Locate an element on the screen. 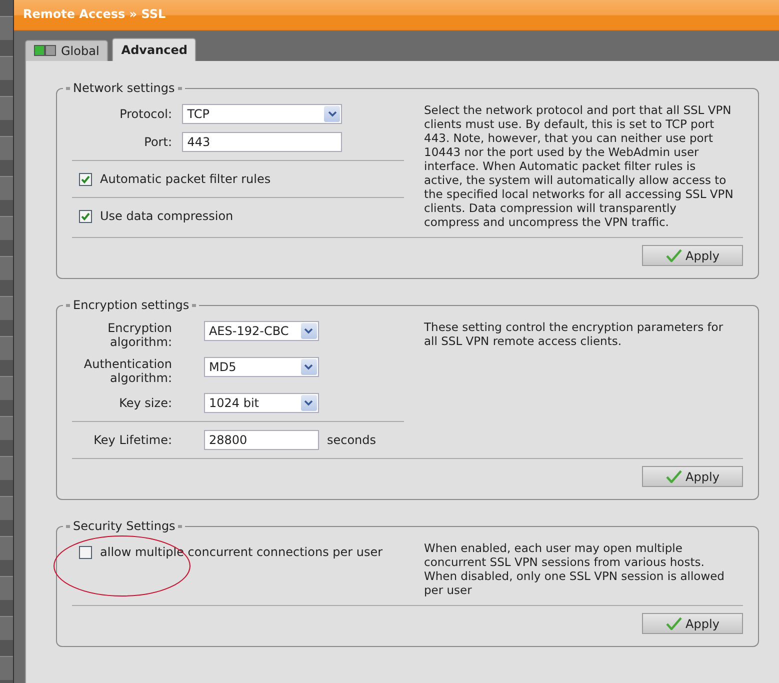  tab: Advanced is located at coordinates (154, 49).